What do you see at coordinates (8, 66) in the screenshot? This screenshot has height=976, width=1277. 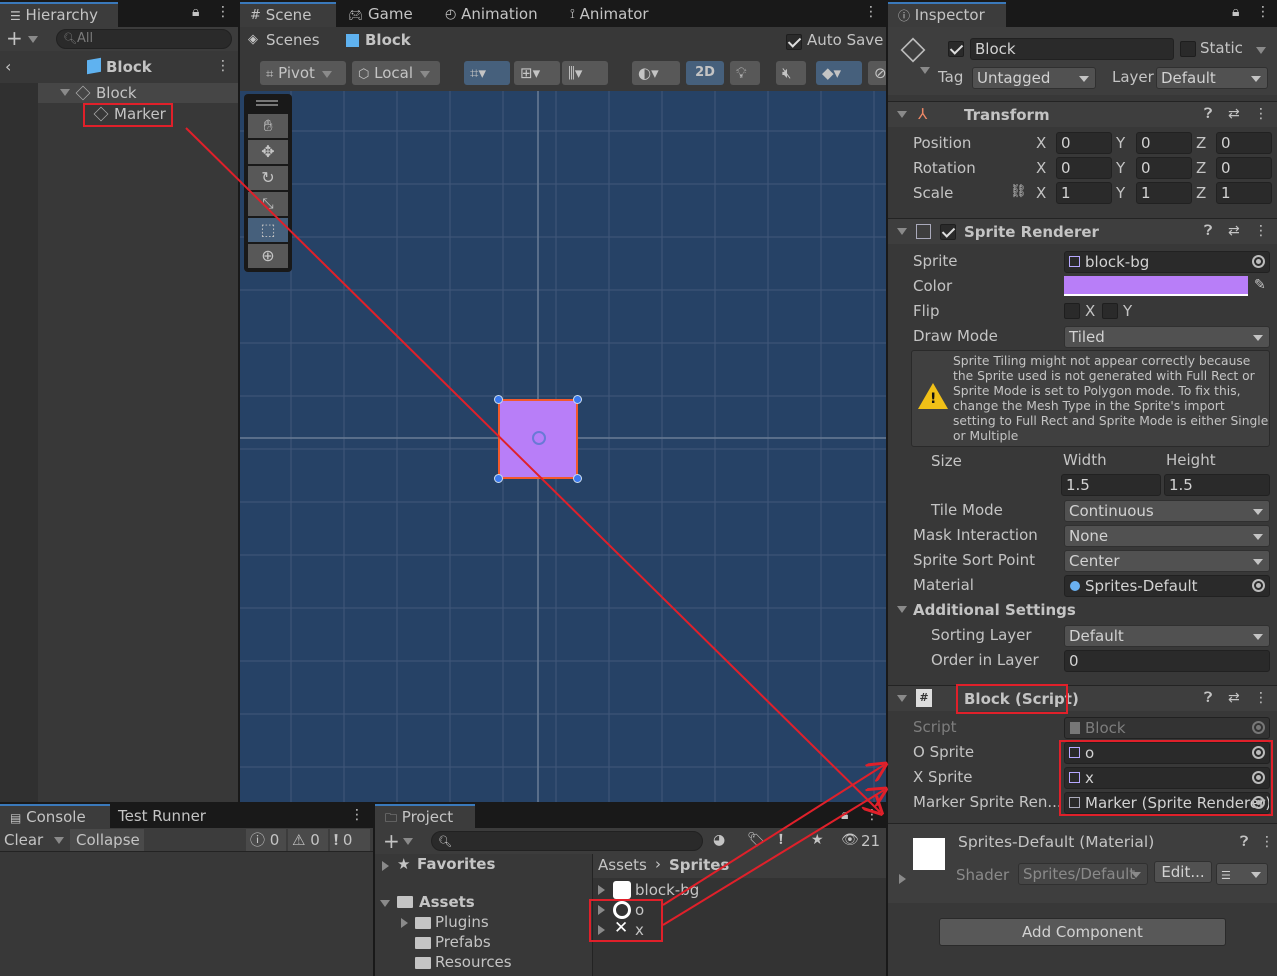 I see `back-icon: ‹` at bounding box center [8, 66].